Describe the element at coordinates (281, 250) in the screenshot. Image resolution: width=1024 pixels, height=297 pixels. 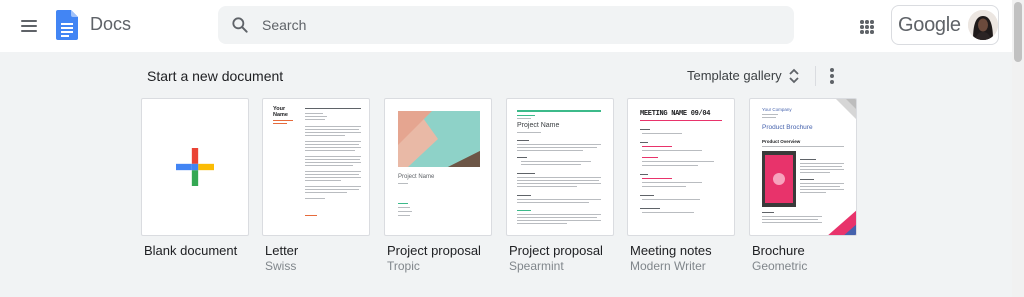
I see `template-name: Letter` at that location.